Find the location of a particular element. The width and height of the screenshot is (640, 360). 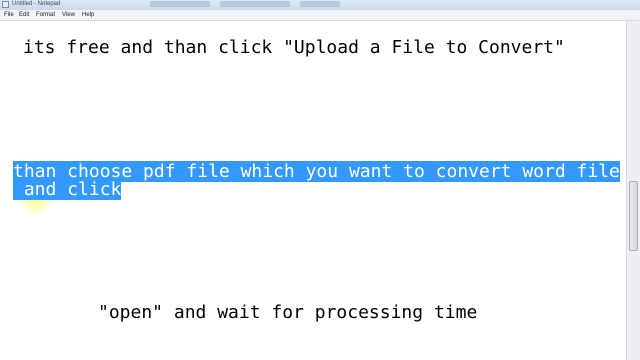

text-line: and click is located at coordinates (67, 189).